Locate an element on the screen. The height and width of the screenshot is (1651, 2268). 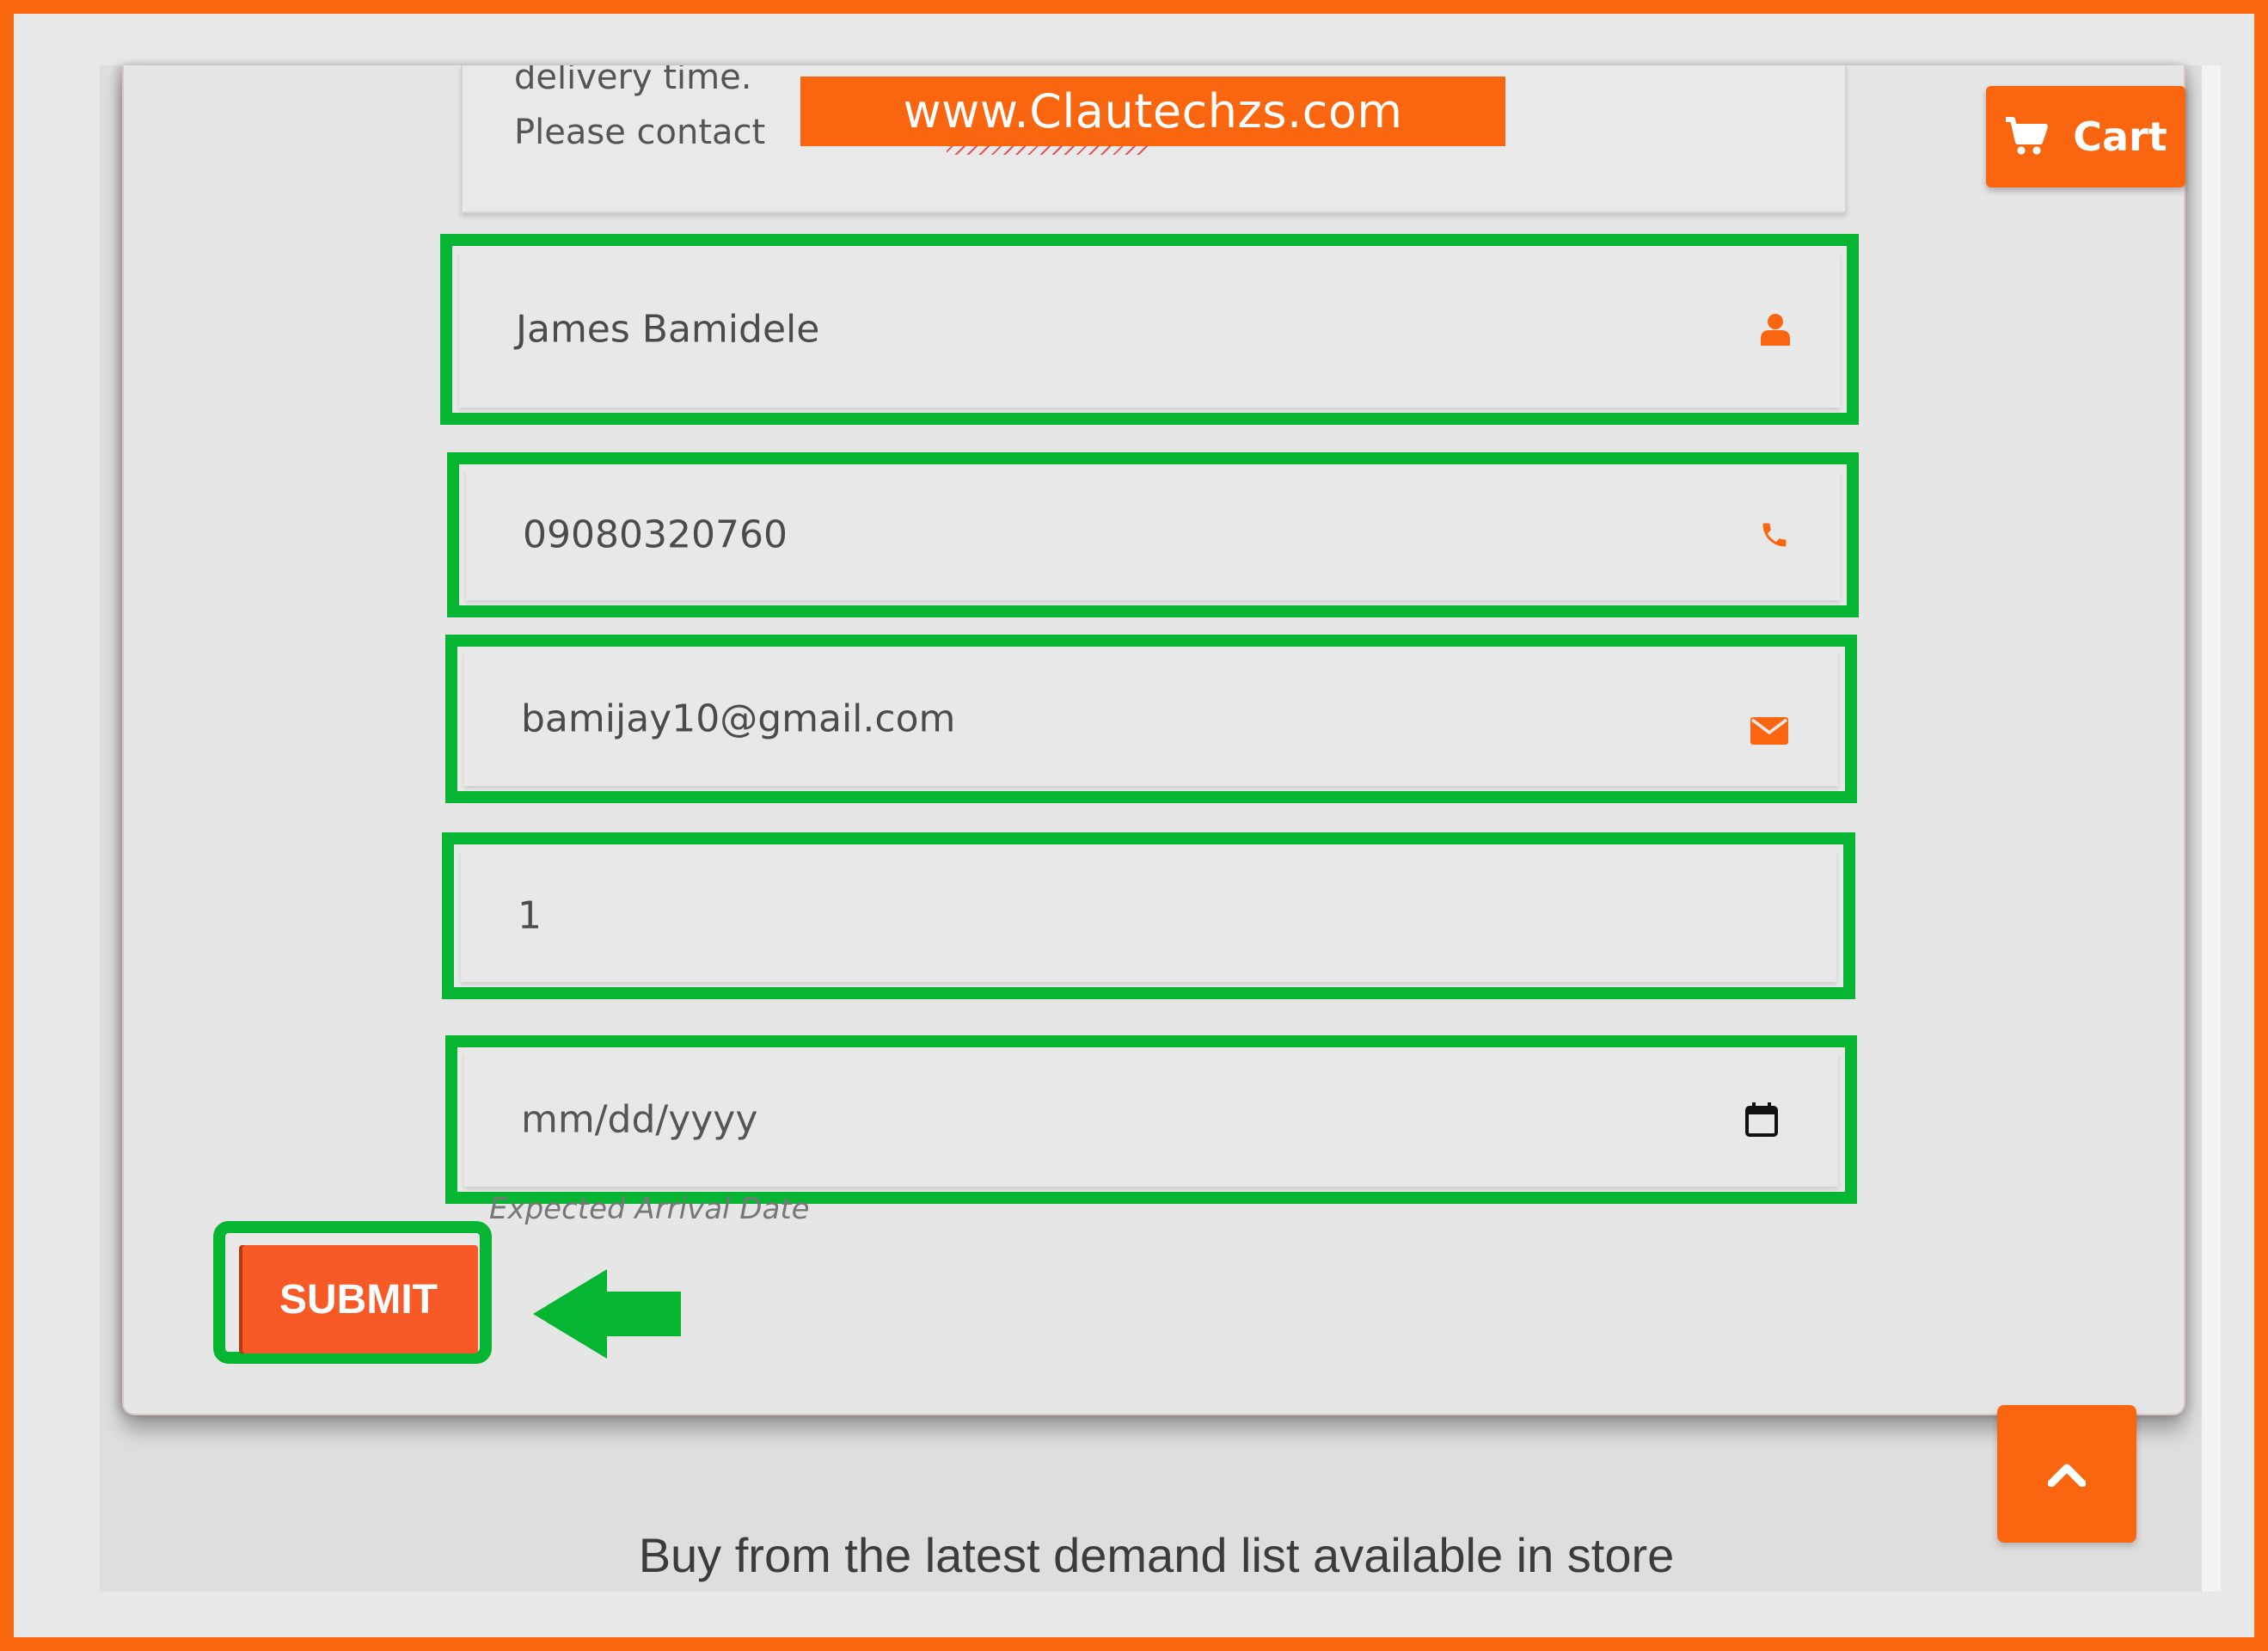
email-field-highlight: bamijay10@gmail.com is located at coordinates (1151, 719).